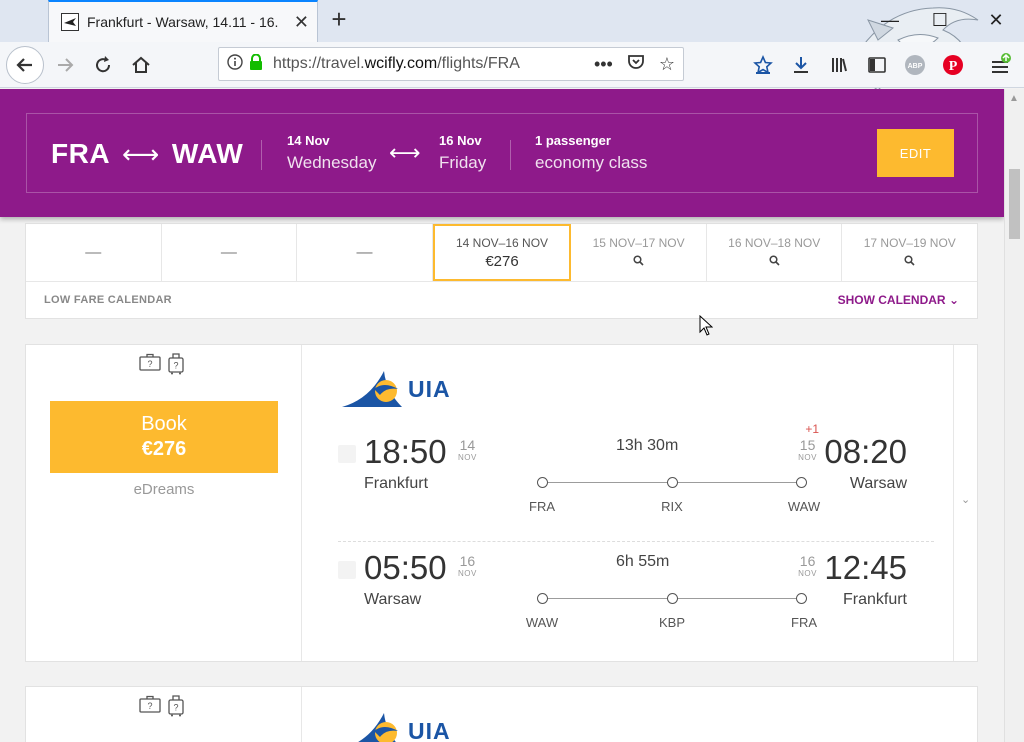 This screenshot has height=742, width=1024. What do you see at coordinates (639, 252) in the screenshot?
I see `calendar-cell: 15 NOV–17 NOV` at bounding box center [639, 252].